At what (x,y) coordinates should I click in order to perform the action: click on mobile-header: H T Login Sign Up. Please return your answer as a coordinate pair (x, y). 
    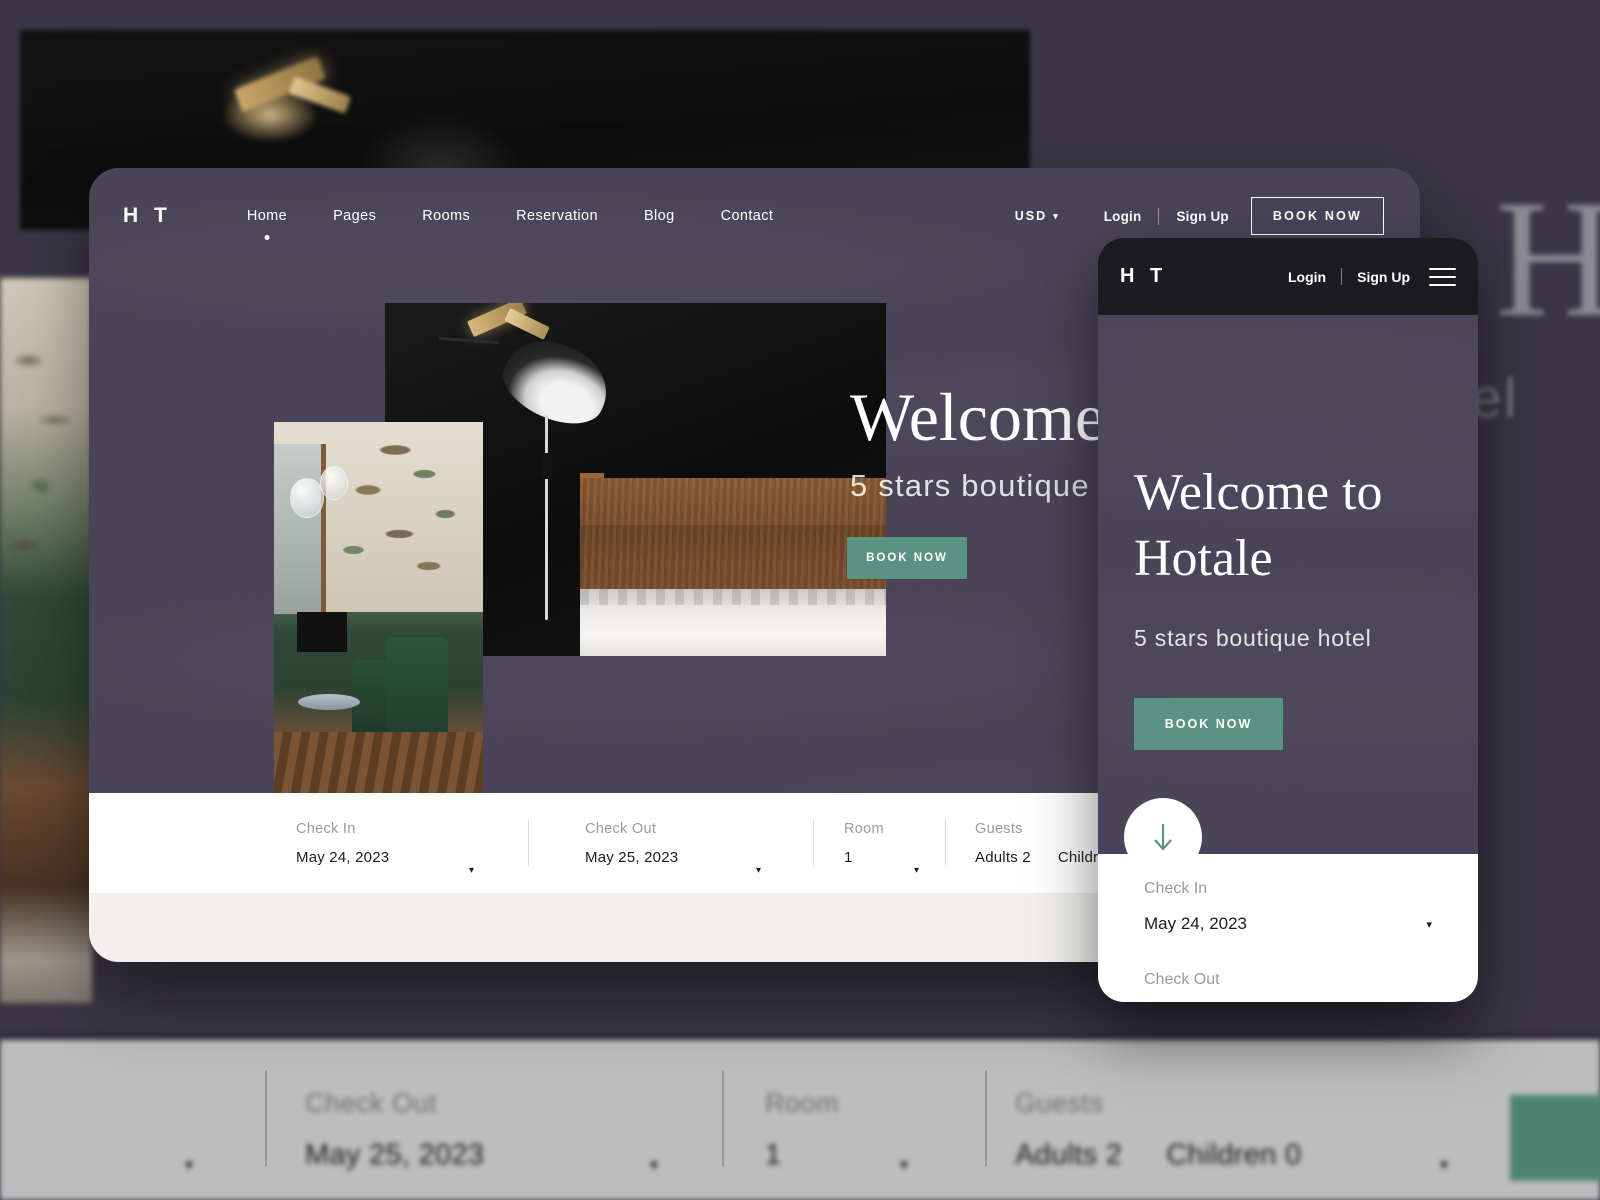
    Looking at the image, I should click on (1288, 276).